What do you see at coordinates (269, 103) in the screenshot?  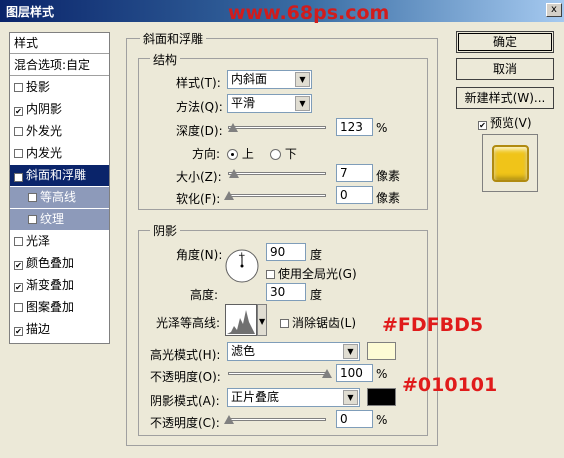 I see `technique-select: 平滑 ▼` at bounding box center [269, 103].